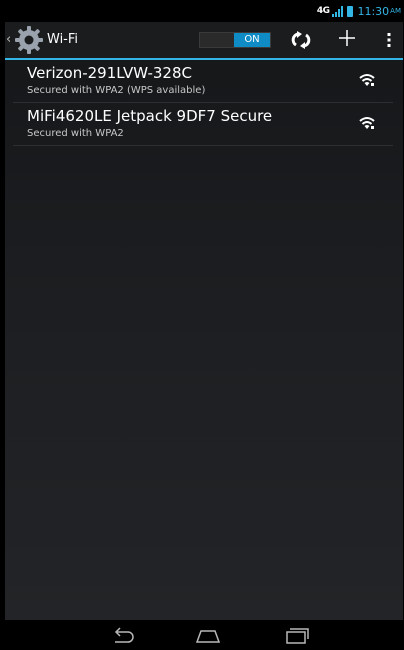 This screenshot has width=404, height=650. Describe the element at coordinates (338, 11) in the screenshot. I see `signal-icon` at that location.